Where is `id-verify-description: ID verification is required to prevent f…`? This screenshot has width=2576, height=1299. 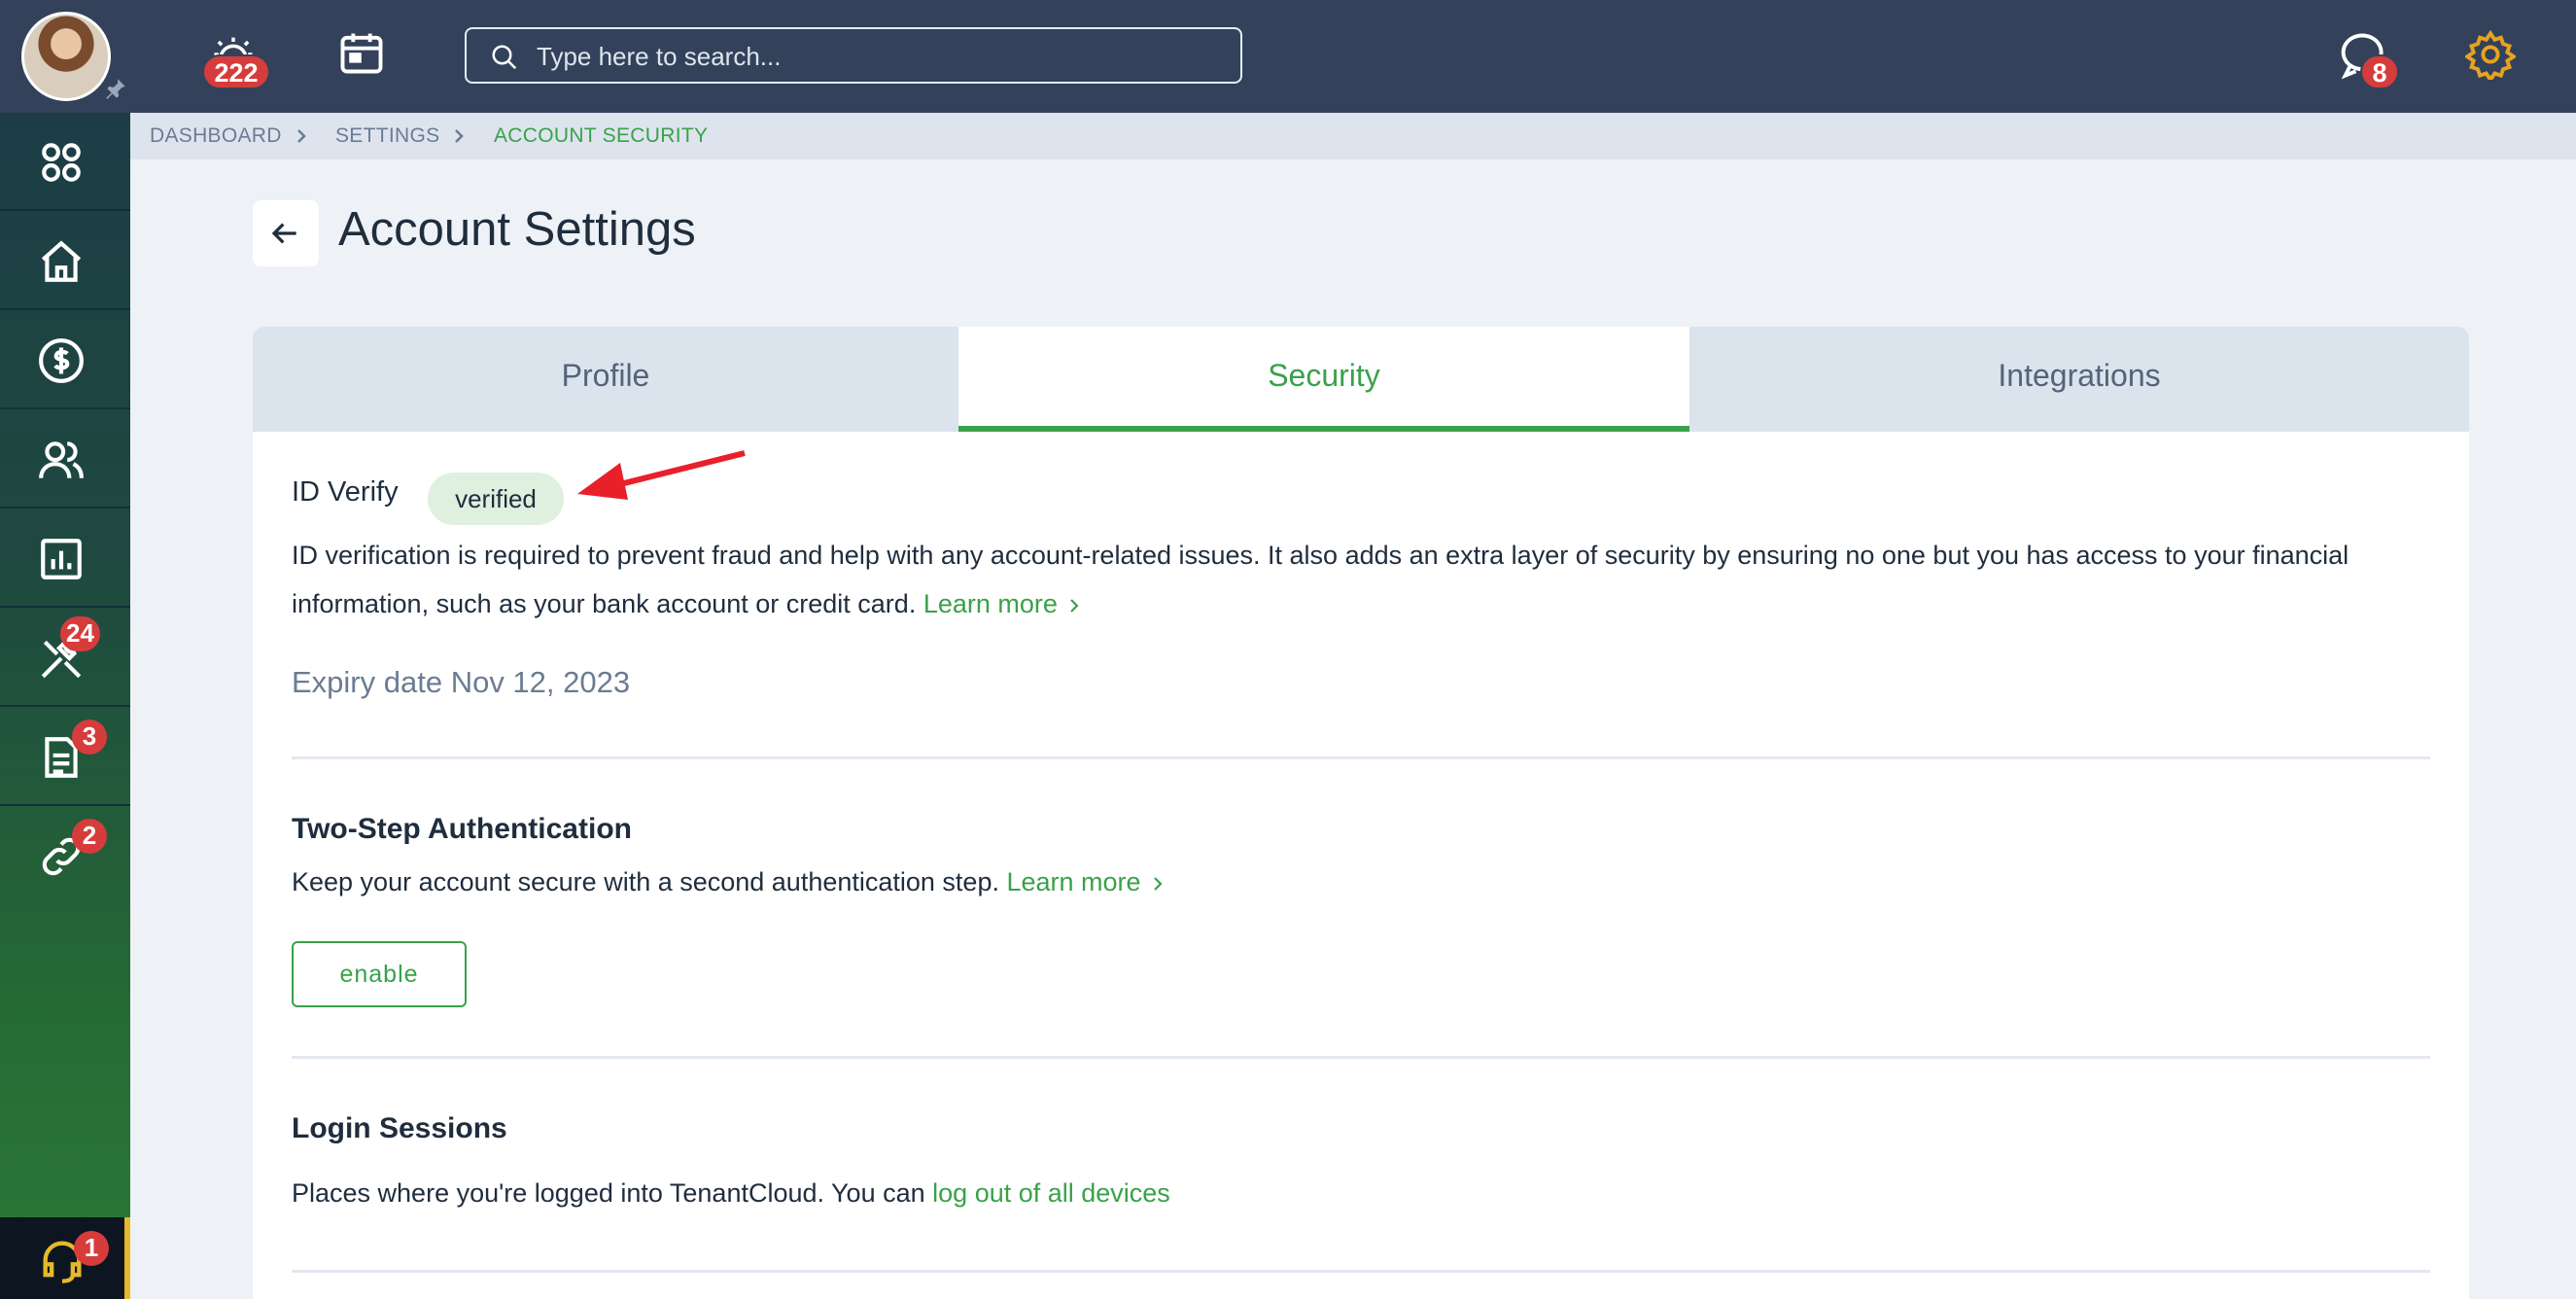 id-verify-description: ID verification is required to prevent f… is located at coordinates (1371, 579).